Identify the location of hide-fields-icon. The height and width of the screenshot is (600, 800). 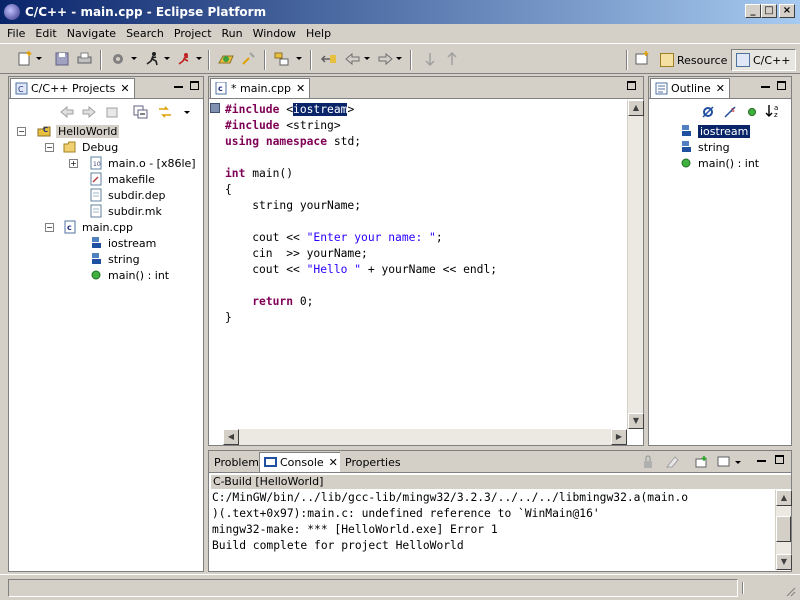
(708, 113).